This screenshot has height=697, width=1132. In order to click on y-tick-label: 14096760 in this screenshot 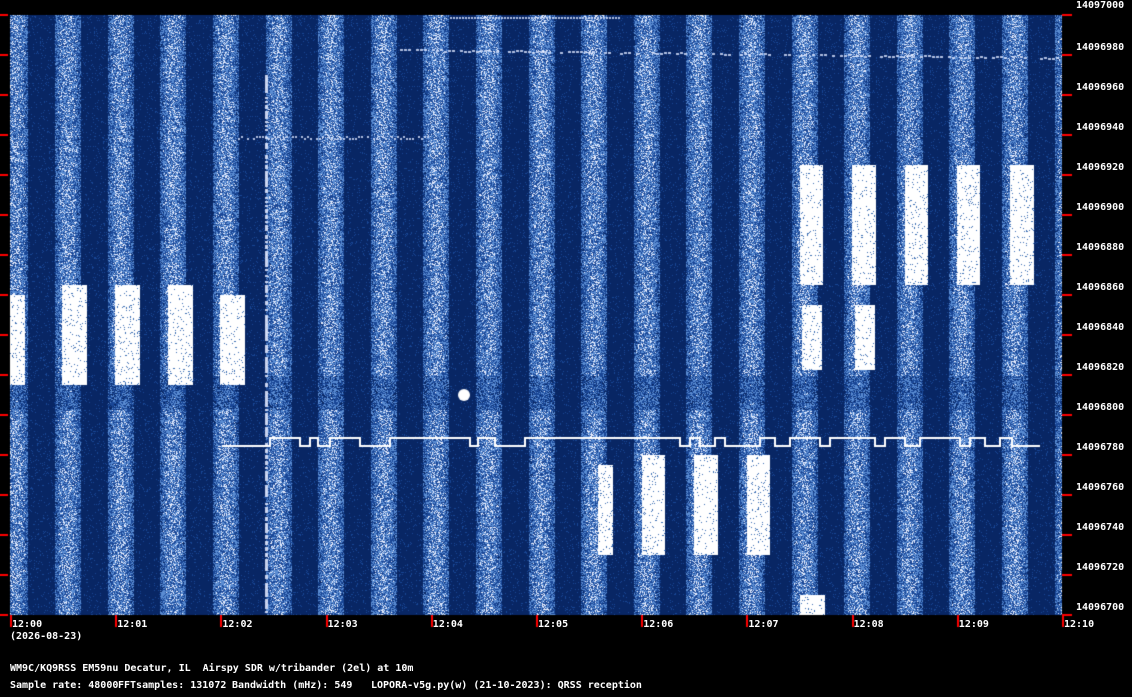, I will do `click(1100, 487)`.